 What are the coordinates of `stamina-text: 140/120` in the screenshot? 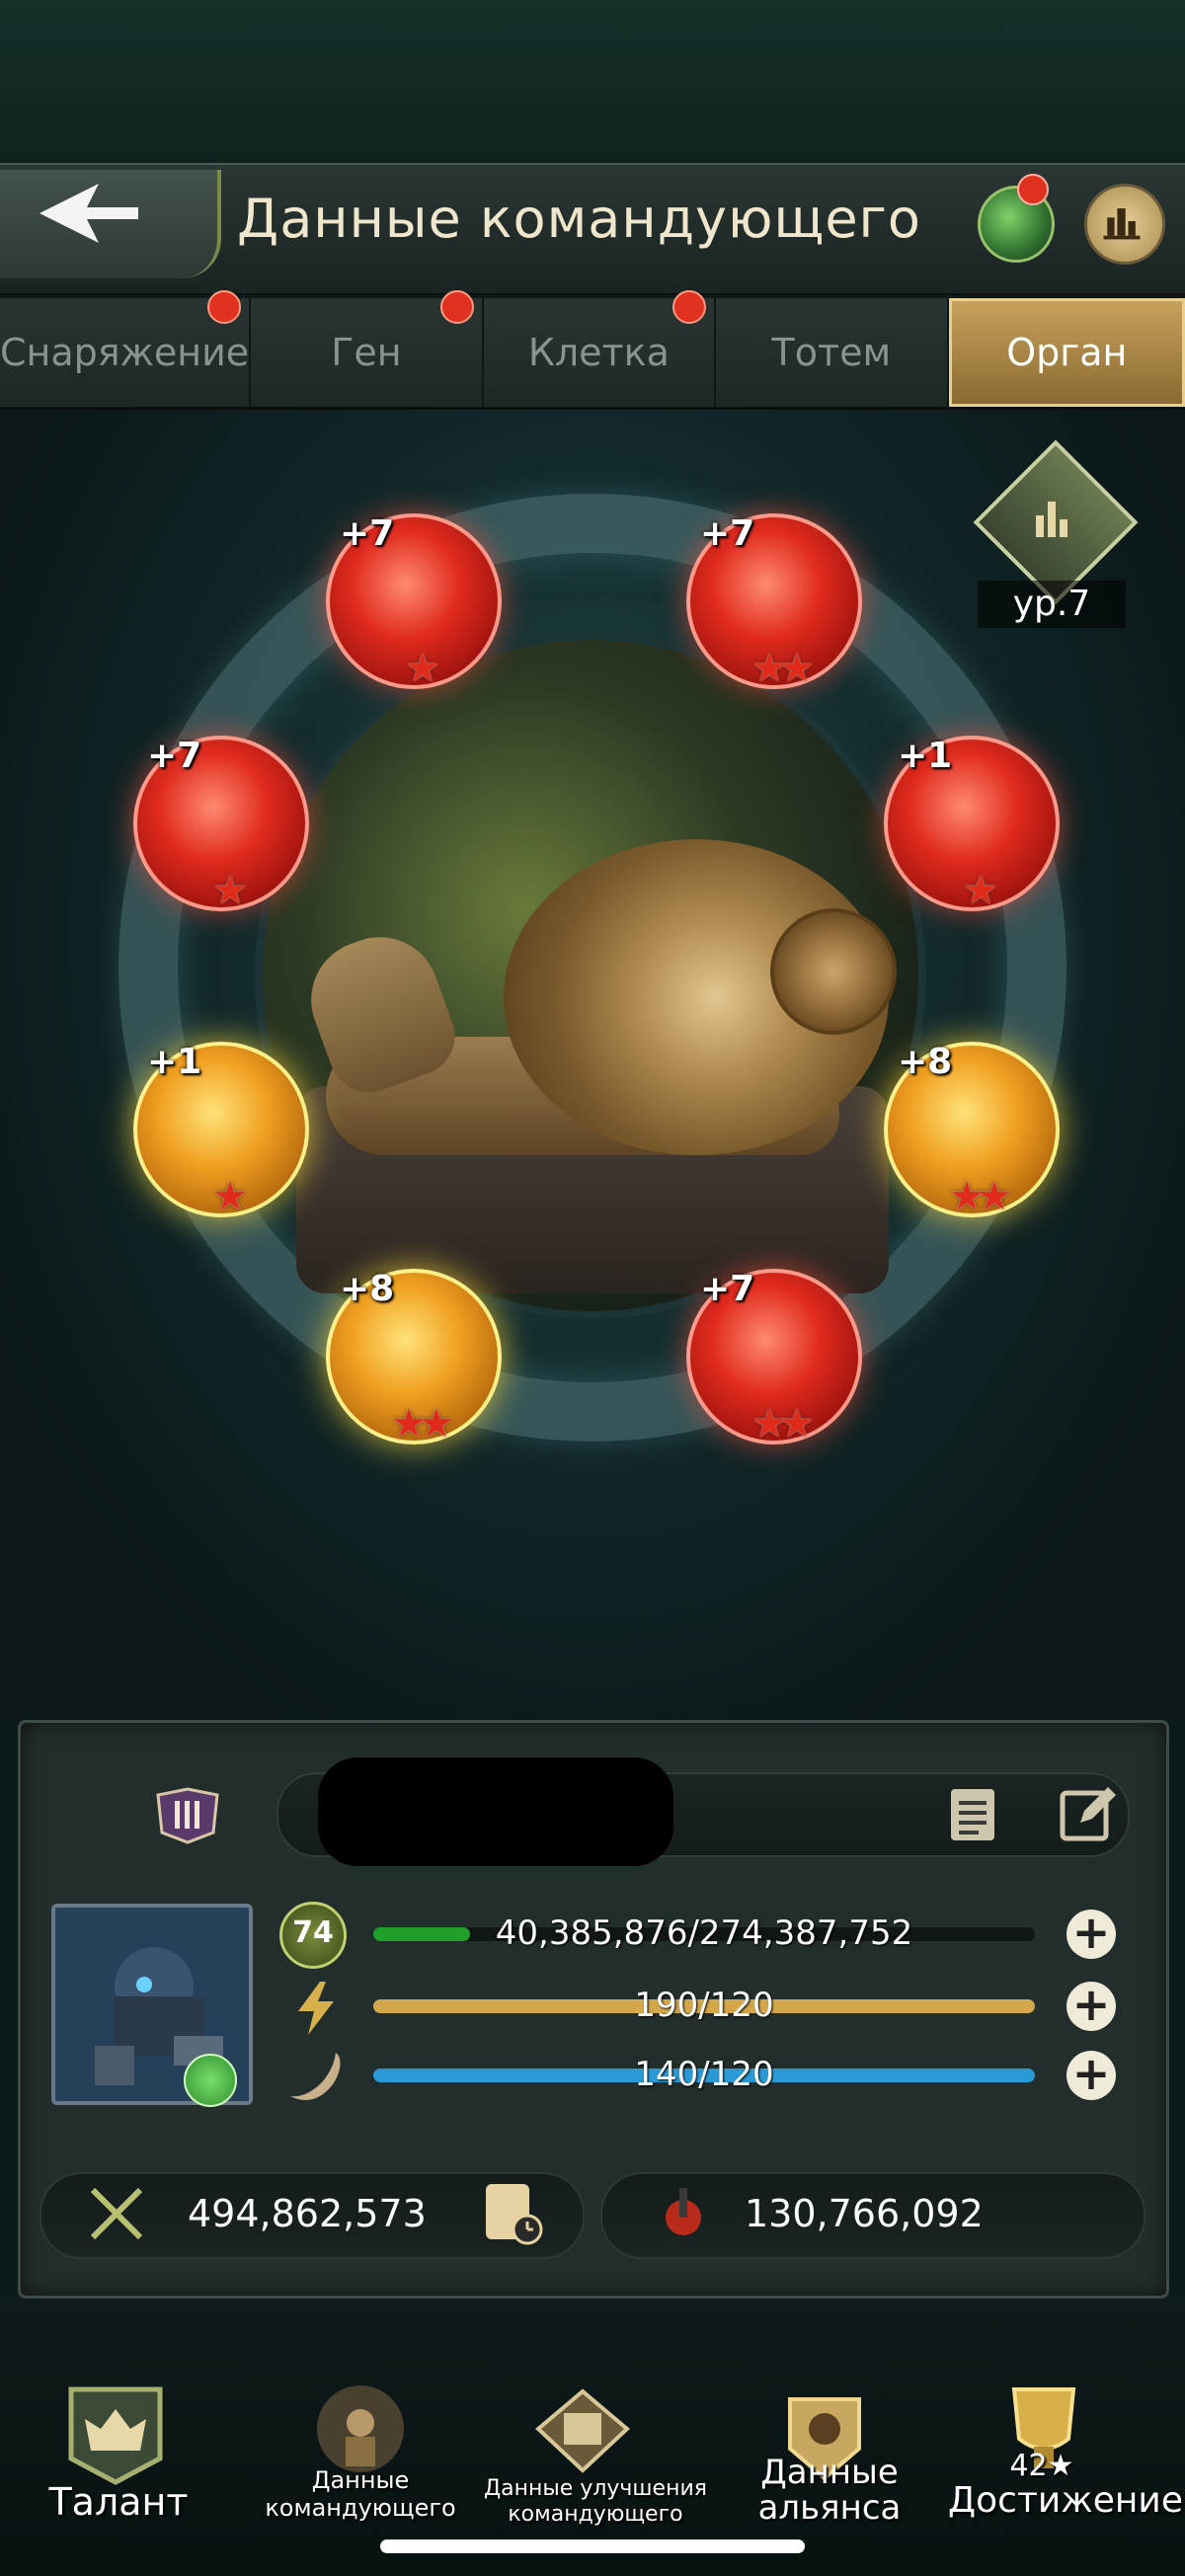 It's located at (704, 2074).